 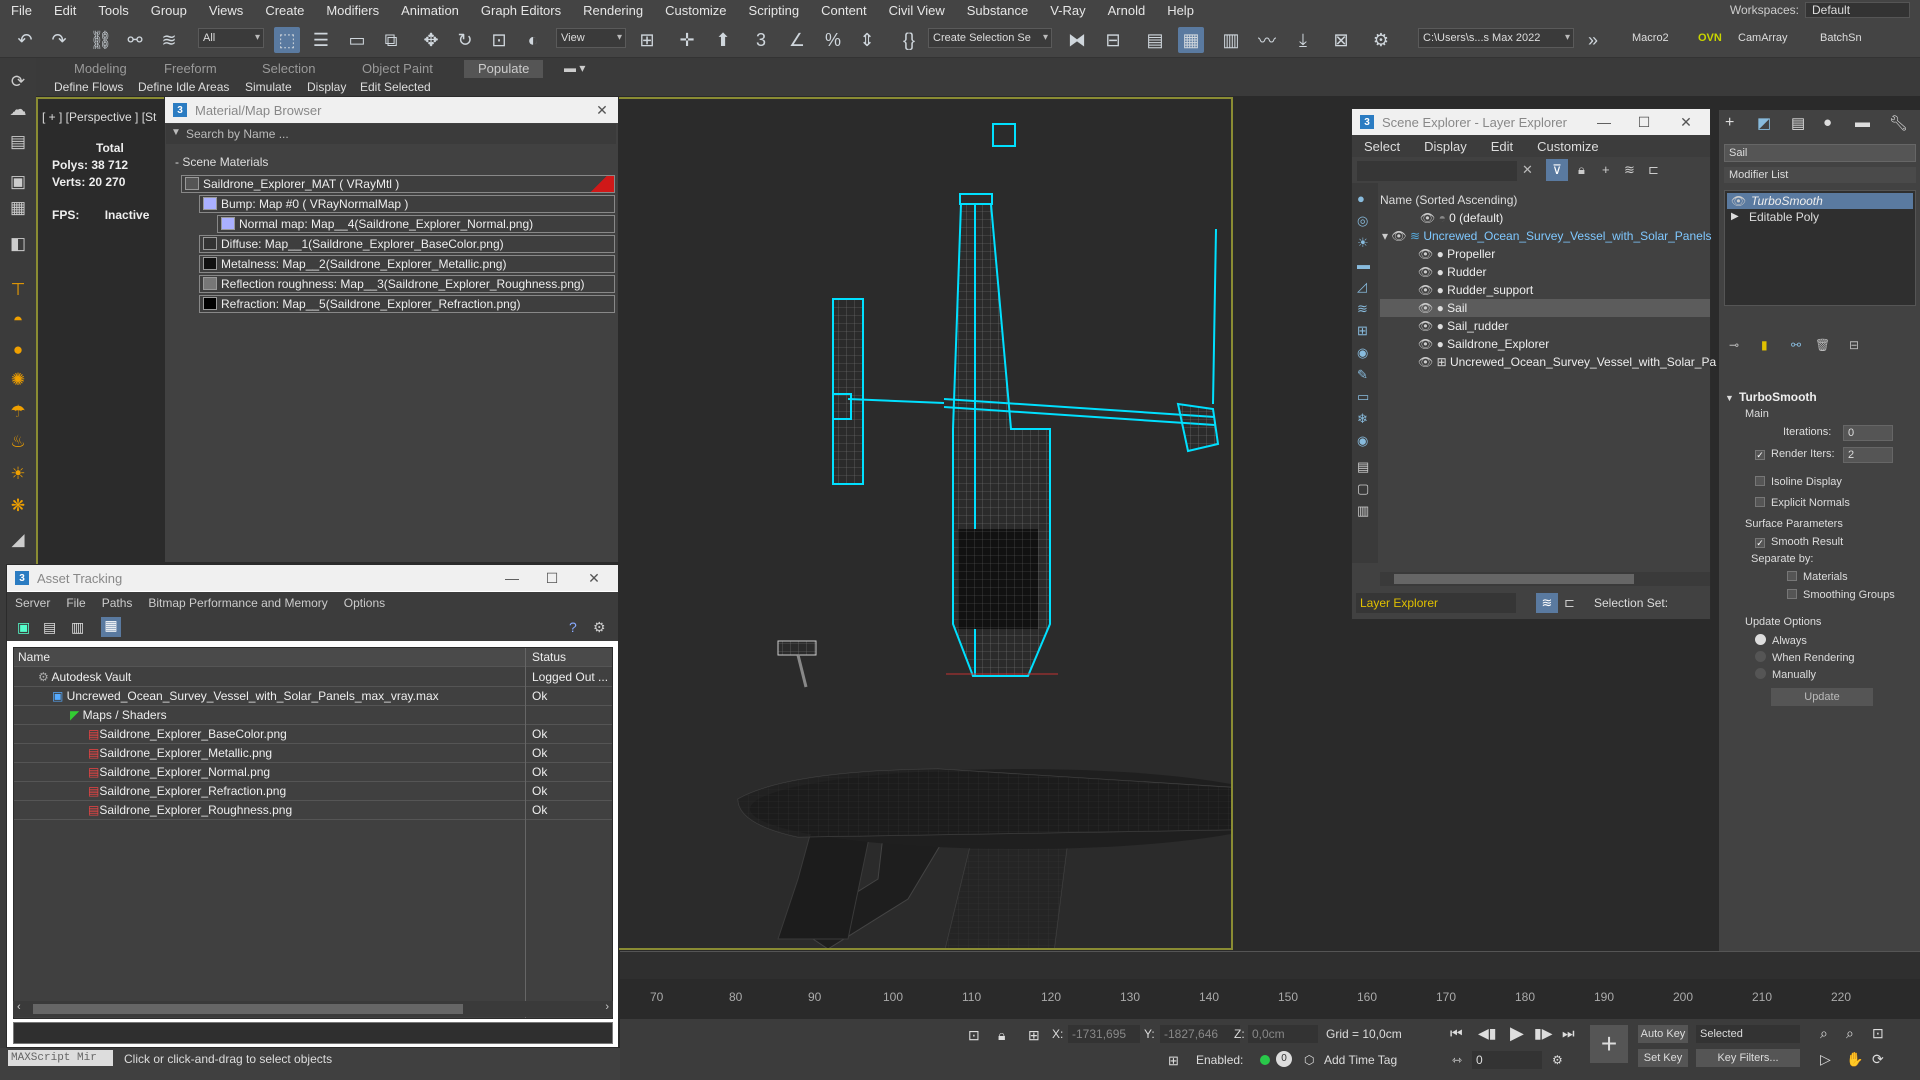 What do you see at coordinates (1362, 441) in the screenshot?
I see `filter-hidden-icon: ◉` at bounding box center [1362, 441].